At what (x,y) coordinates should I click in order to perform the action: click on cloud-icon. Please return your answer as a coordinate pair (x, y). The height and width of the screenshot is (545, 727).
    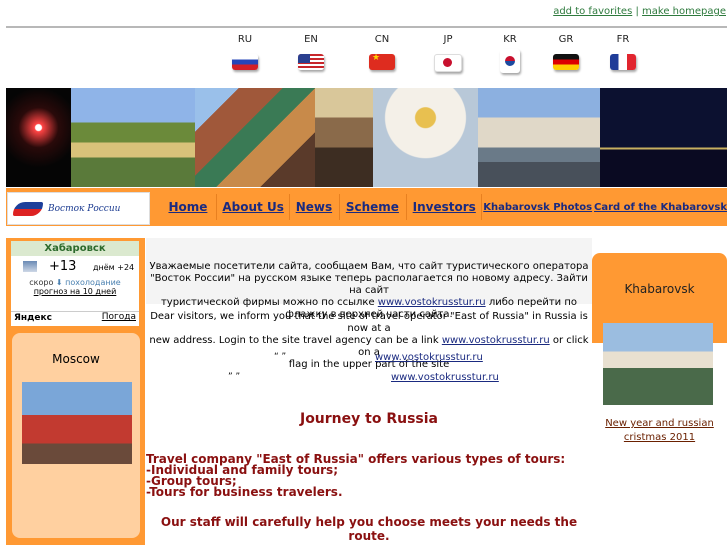
    Looking at the image, I should click on (30, 266).